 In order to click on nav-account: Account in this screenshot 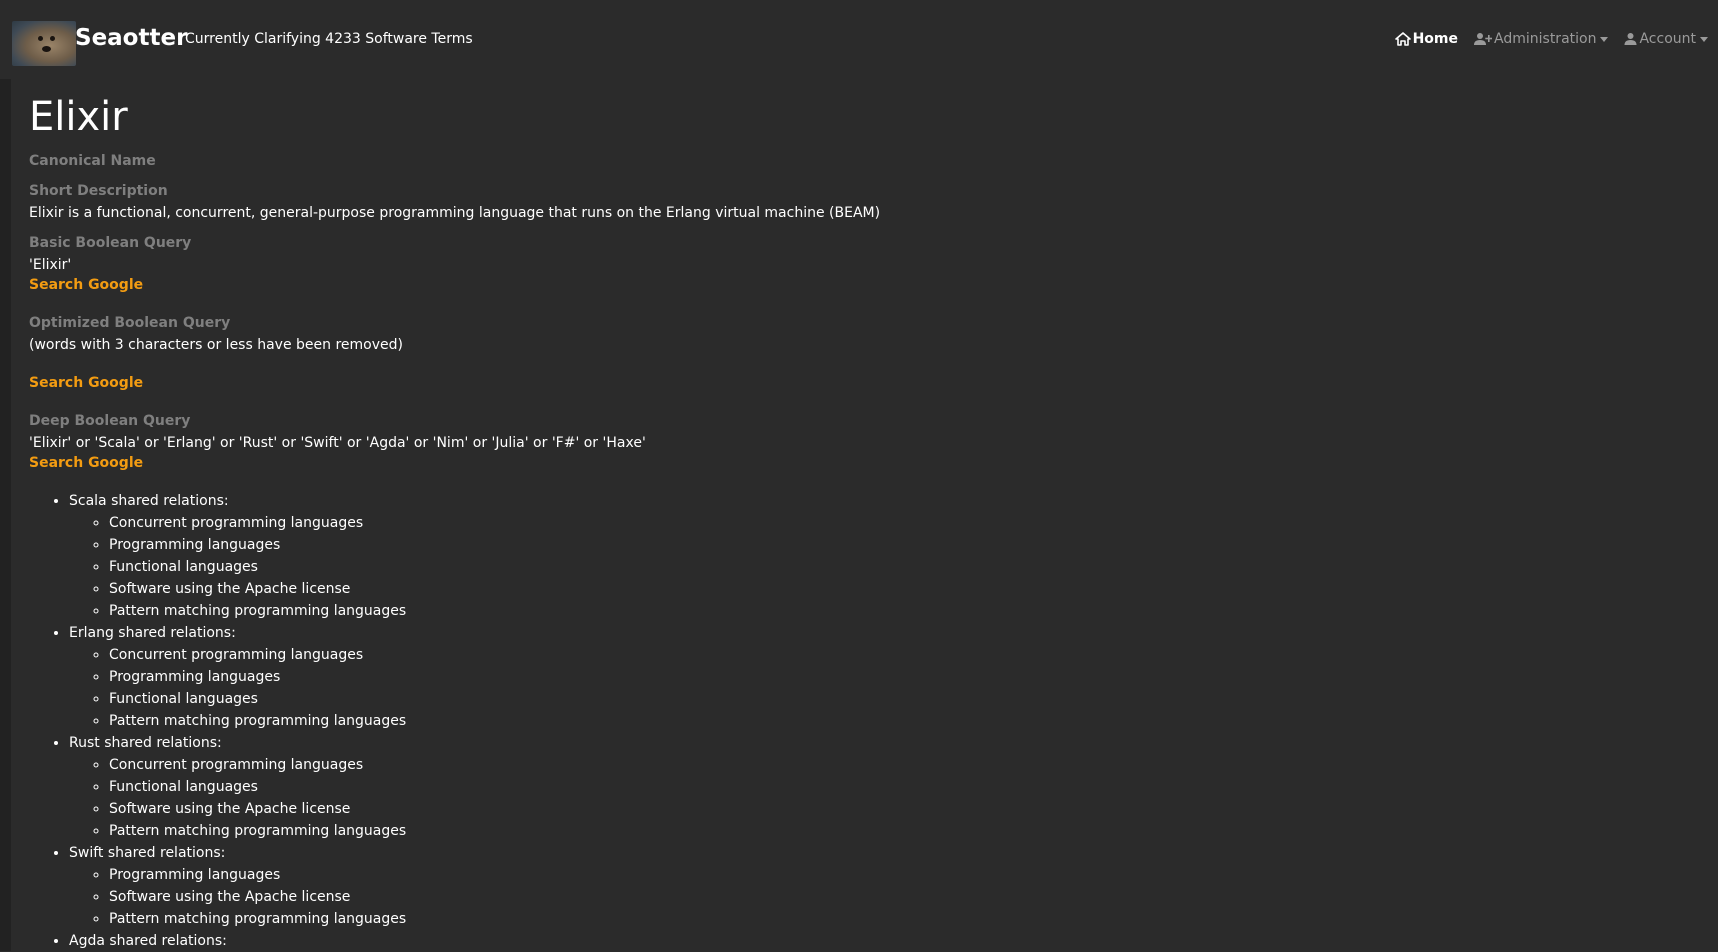, I will do `click(1666, 39)`.